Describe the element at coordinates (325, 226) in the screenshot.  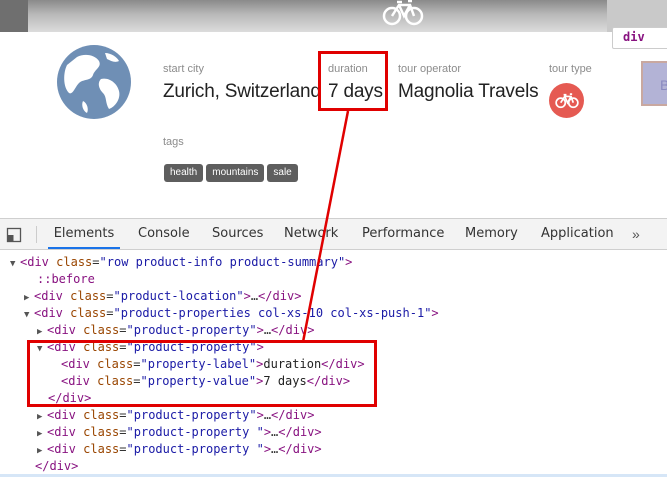
I see `annotation-connector-line` at that location.